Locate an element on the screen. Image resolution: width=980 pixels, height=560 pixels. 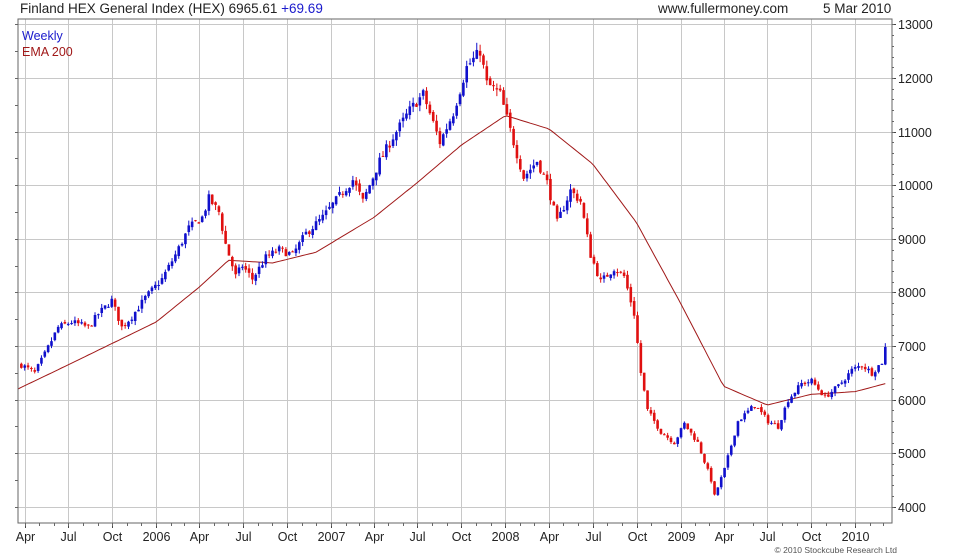
y-tick-label: 10000 is located at coordinates (915, 186).